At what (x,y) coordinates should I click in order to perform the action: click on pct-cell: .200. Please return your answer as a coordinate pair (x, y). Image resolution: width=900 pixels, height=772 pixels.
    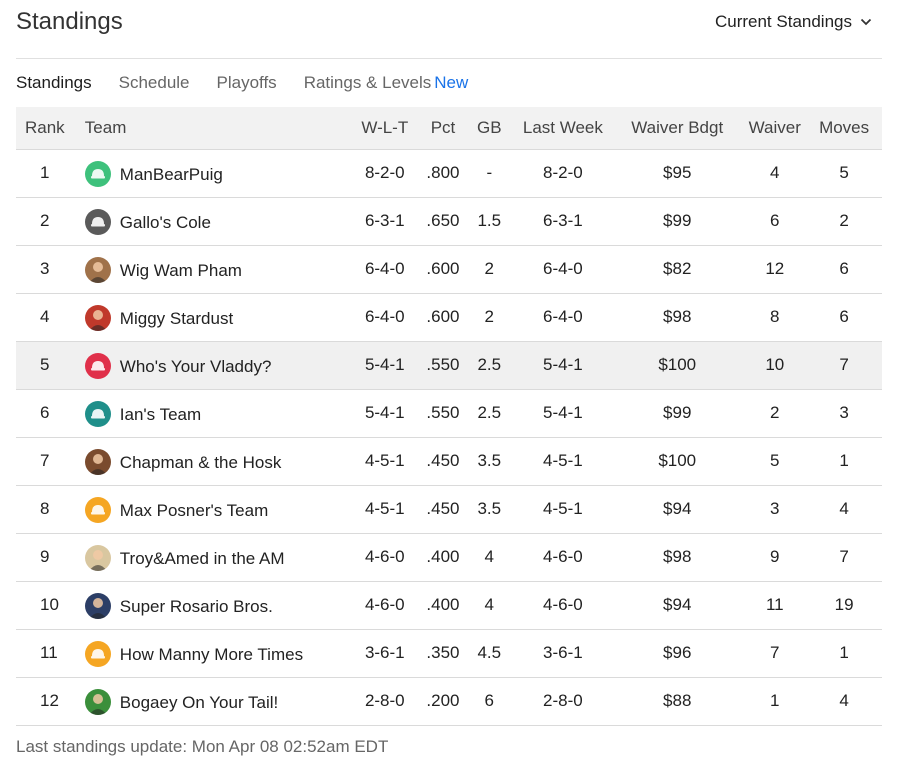
    Looking at the image, I should click on (443, 700).